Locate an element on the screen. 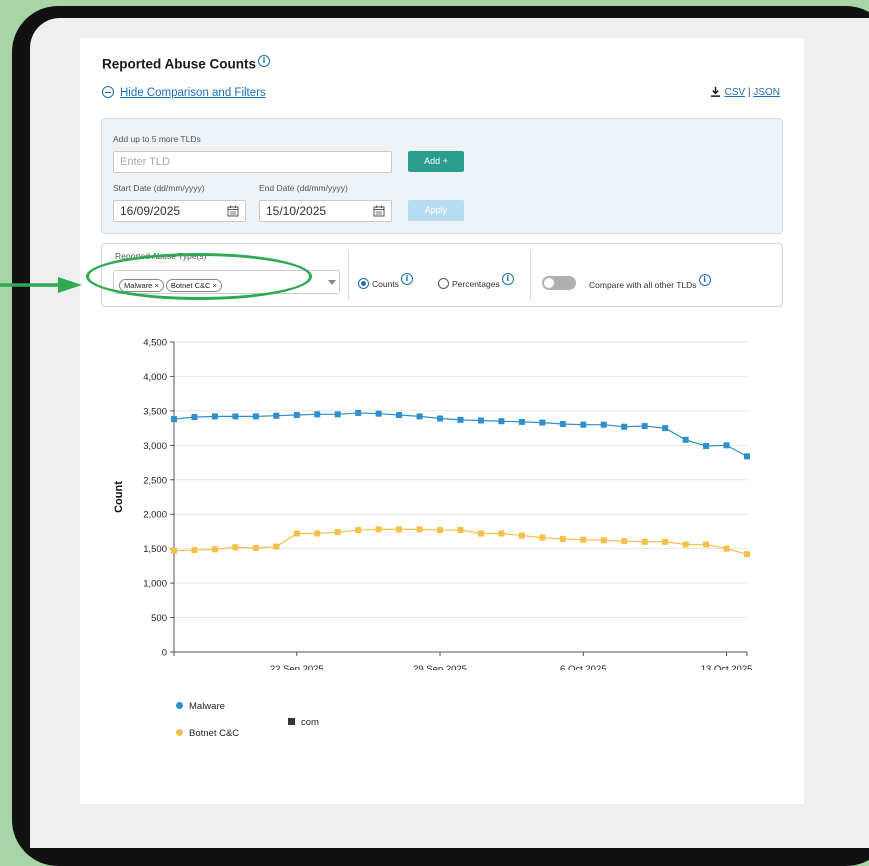  y-tick-label: 3,500 is located at coordinates (155, 411).